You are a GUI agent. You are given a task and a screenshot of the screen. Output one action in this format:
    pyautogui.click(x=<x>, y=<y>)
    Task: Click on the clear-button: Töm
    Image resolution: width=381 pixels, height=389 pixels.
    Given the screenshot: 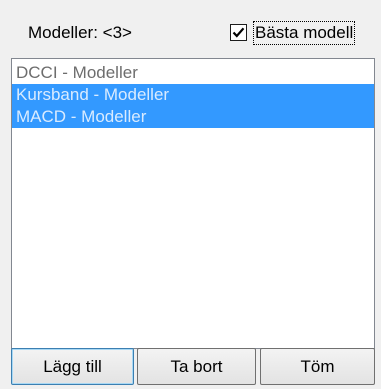 What is the action you would take?
    pyautogui.click(x=317, y=366)
    